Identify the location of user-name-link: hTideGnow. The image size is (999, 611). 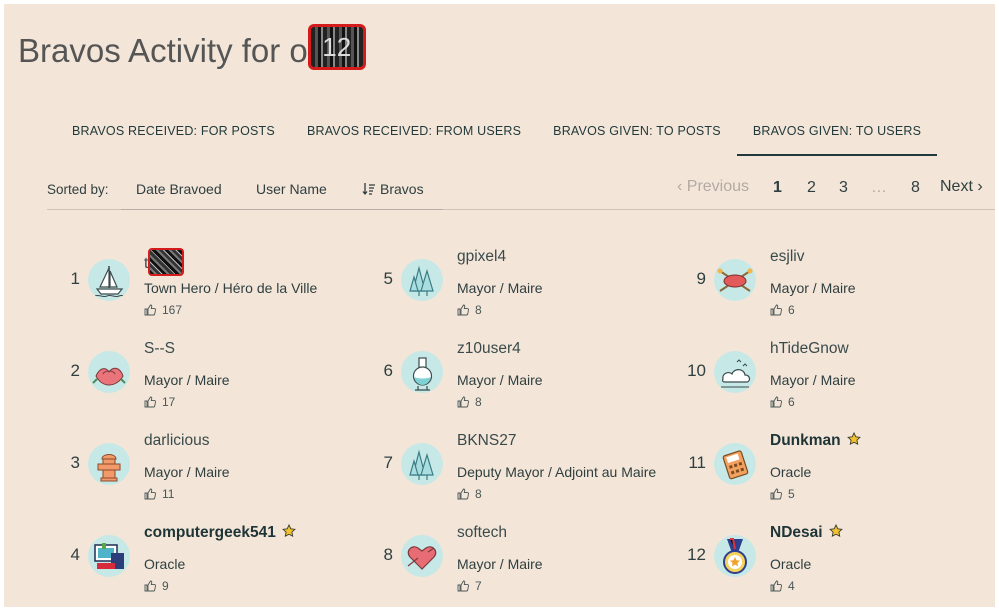
(809, 349).